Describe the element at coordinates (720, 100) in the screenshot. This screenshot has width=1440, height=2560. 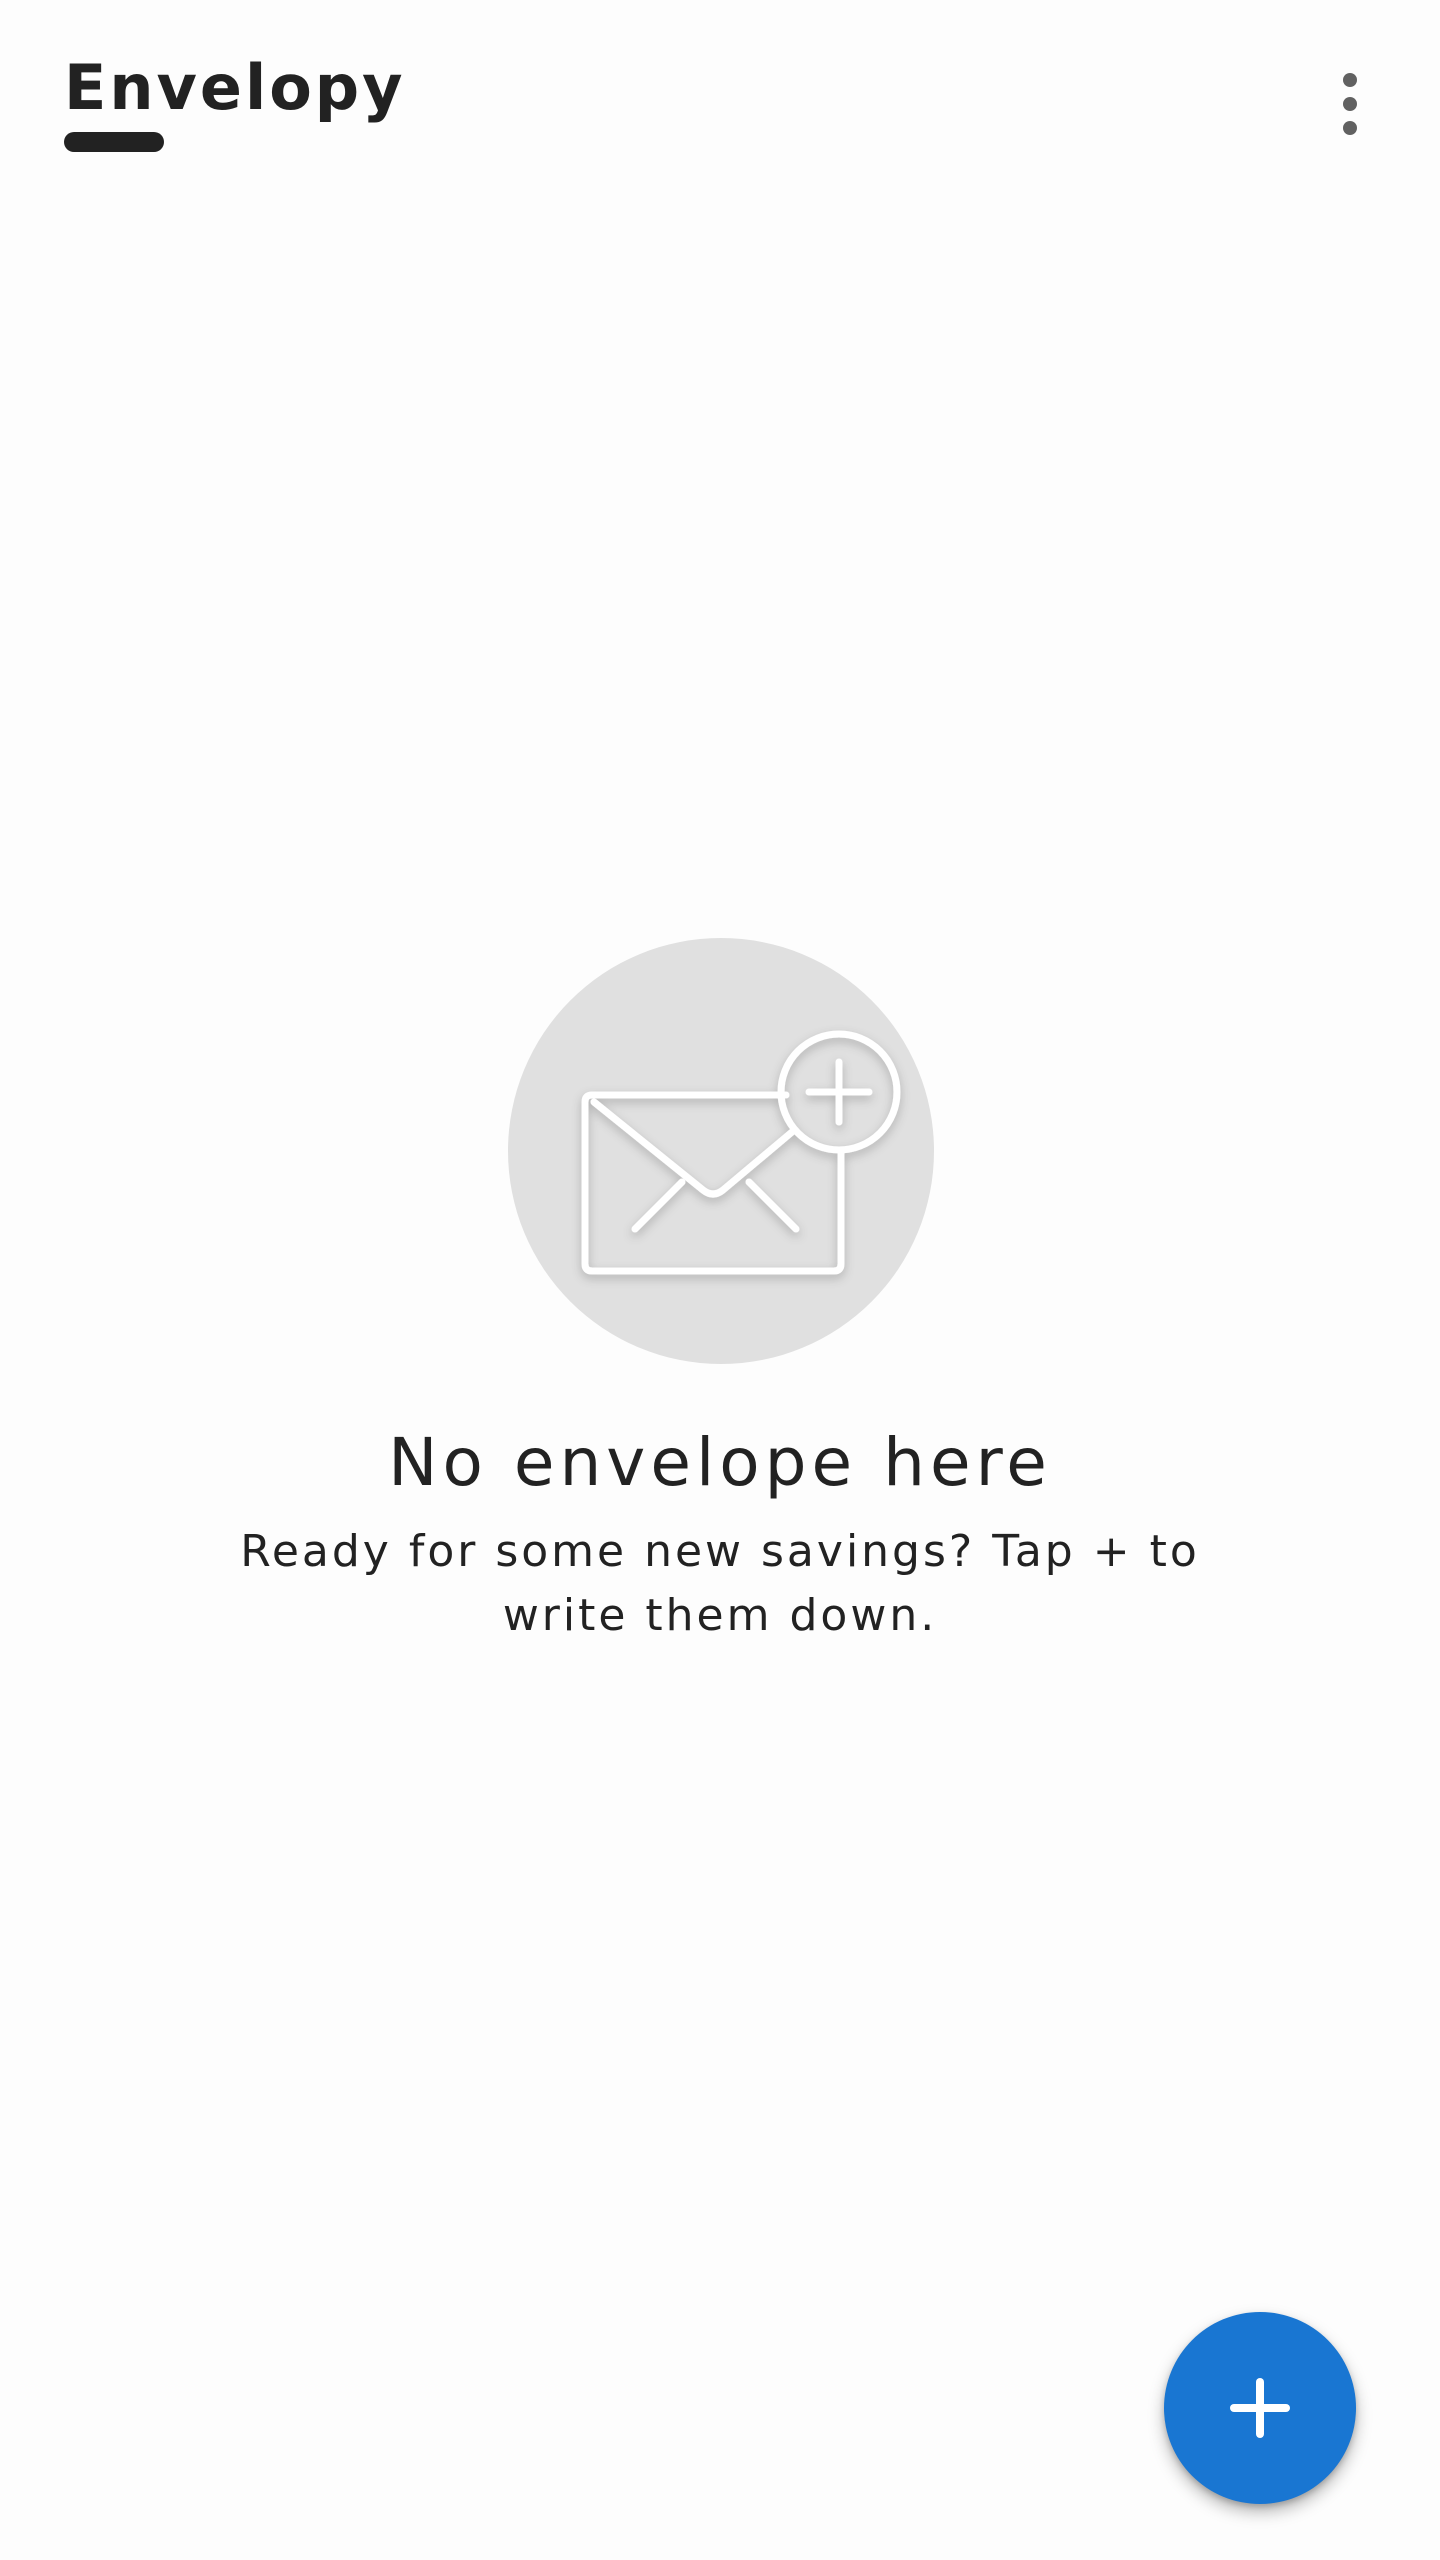
I see `app-bar: Envelopy` at that location.